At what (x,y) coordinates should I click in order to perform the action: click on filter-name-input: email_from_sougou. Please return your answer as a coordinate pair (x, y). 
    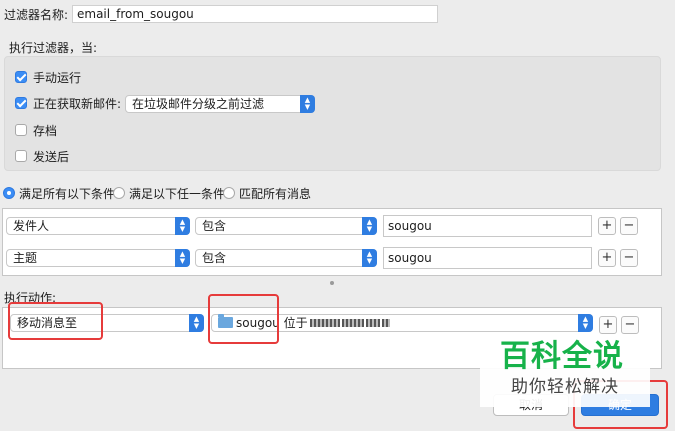
    Looking at the image, I should click on (255, 14).